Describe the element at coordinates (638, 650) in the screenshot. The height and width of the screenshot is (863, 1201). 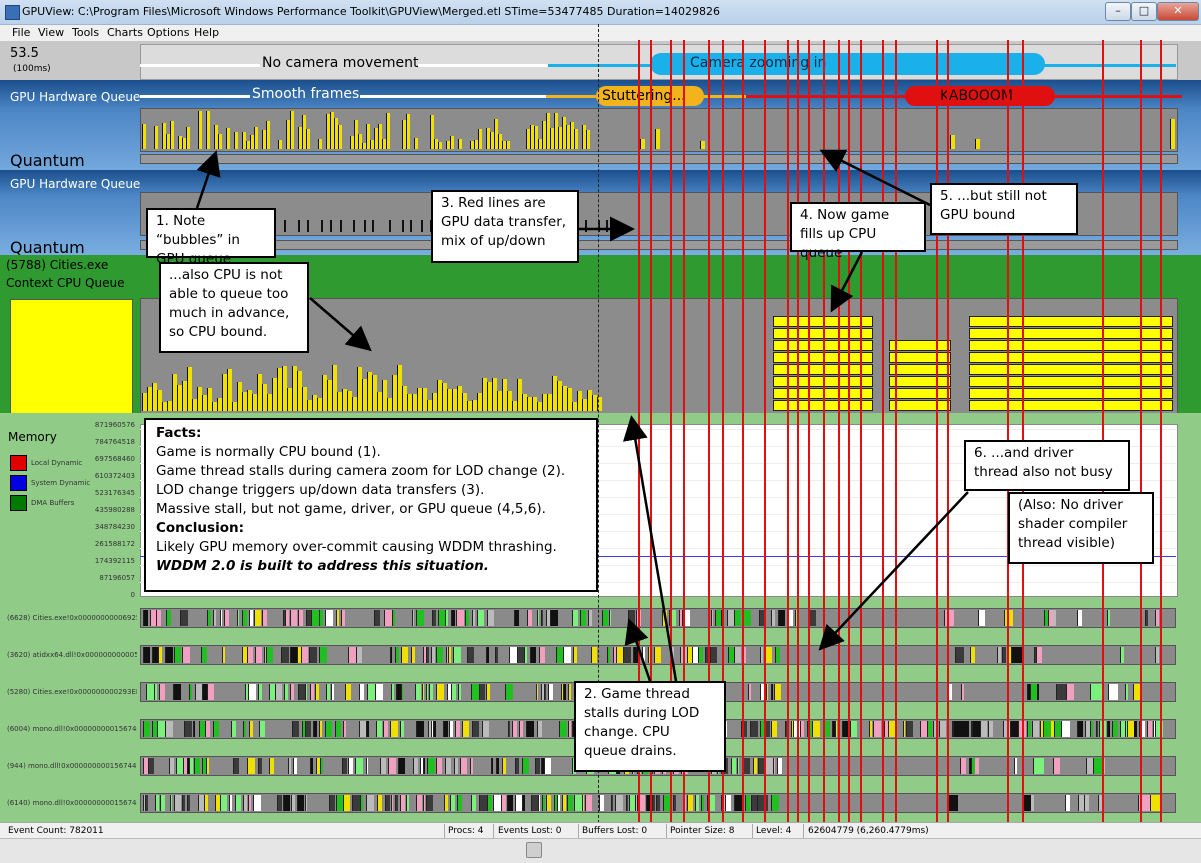
I see `arrow-to-game-thread` at that location.